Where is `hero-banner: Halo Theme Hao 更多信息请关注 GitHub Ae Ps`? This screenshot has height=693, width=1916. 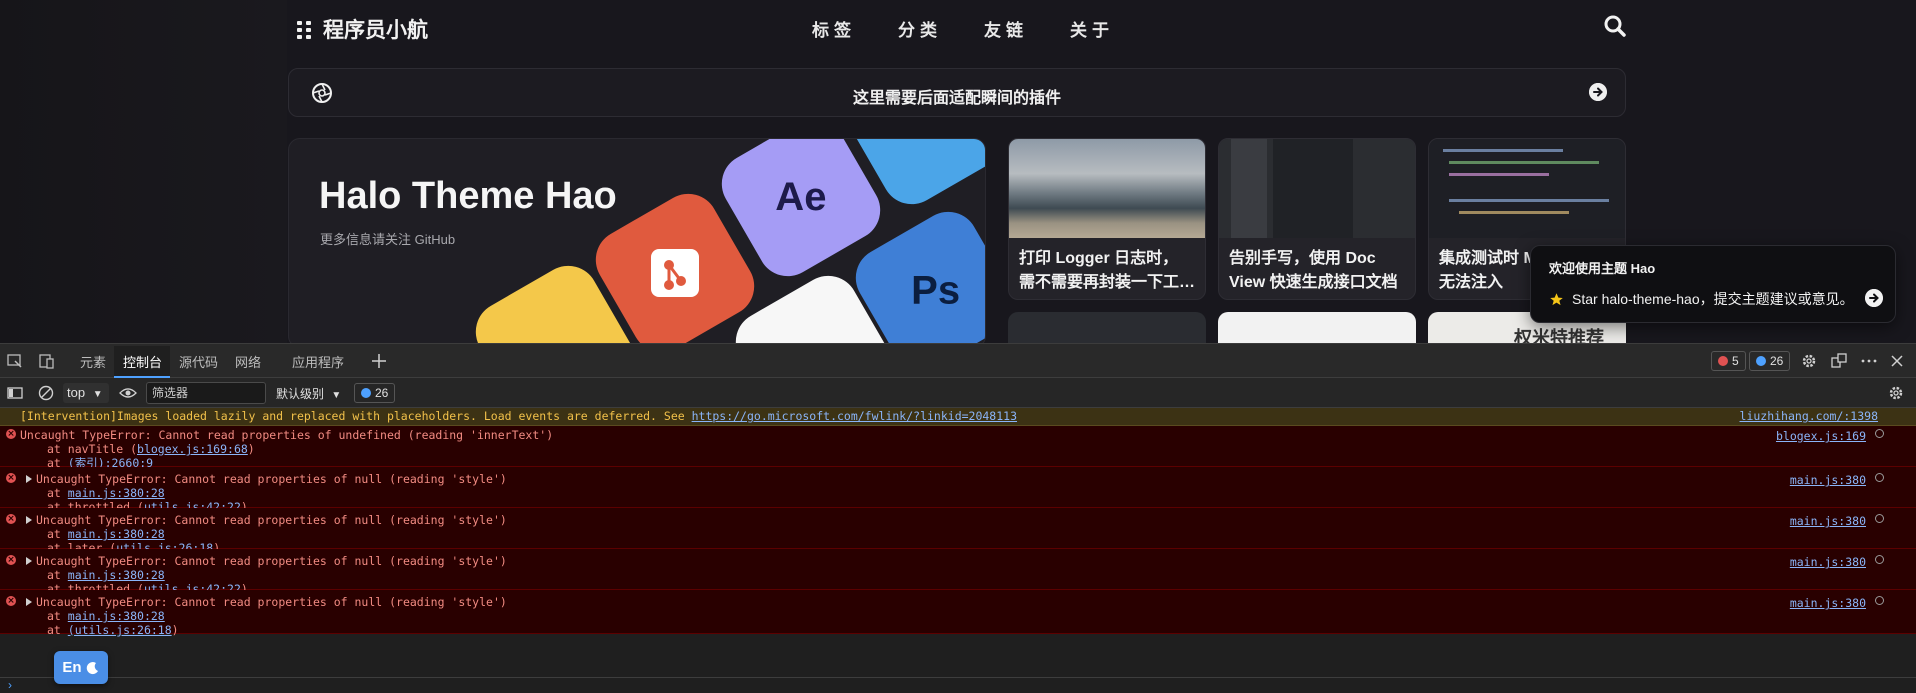 hero-banner: Halo Theme Hao 更多信息请关注 GitHub Ae Ps is located at coordinates (637, 240).